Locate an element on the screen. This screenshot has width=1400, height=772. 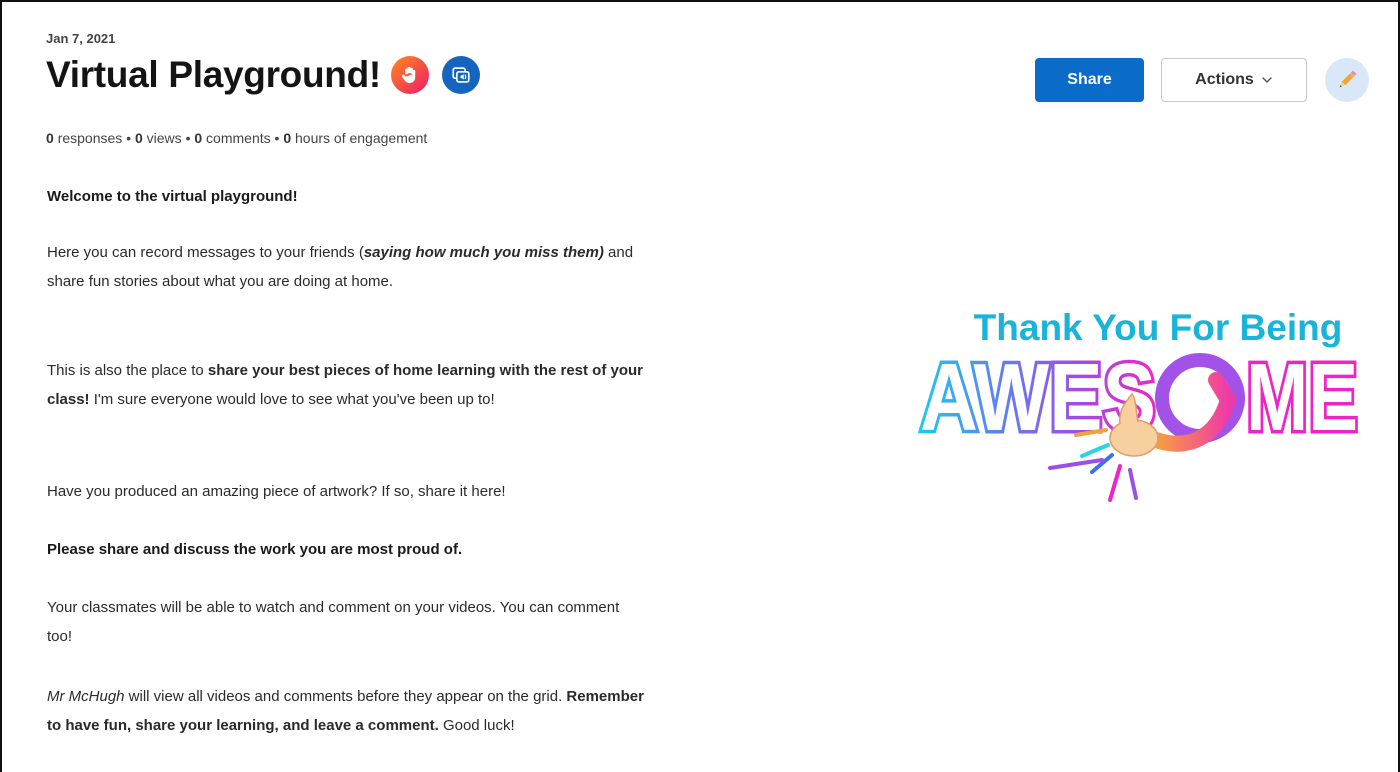
closed-captions-icon is located at coordinates (460, 75).